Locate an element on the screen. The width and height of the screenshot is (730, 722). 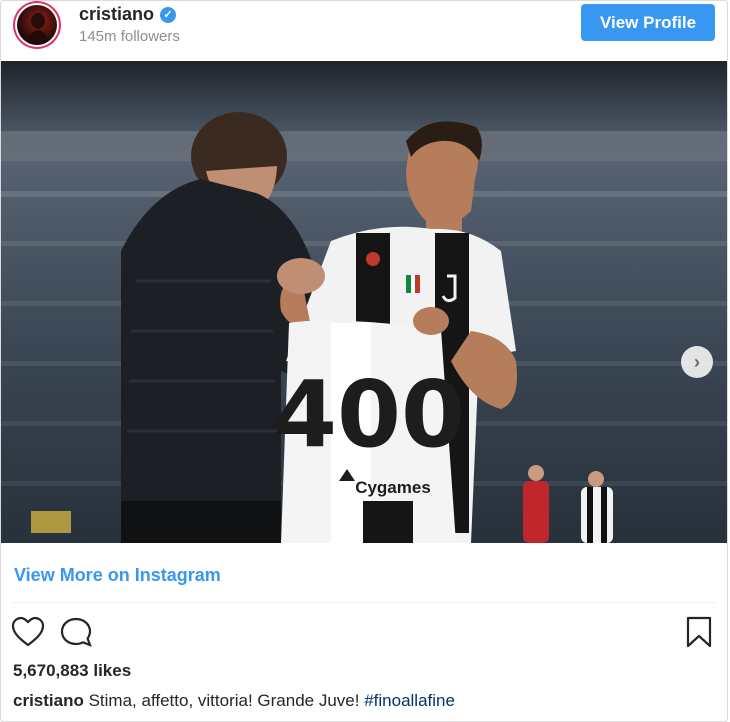
chevron-right-icon: › is located at coordinates (697, 361).